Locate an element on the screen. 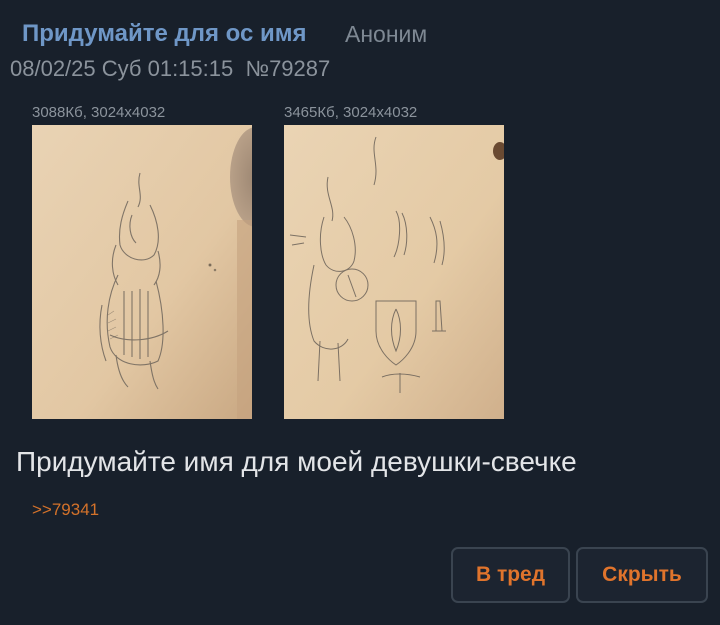 This screenshot has height=625, width=720. post-subject: Придумайте для ос имя is located at coordinates (164, 33).